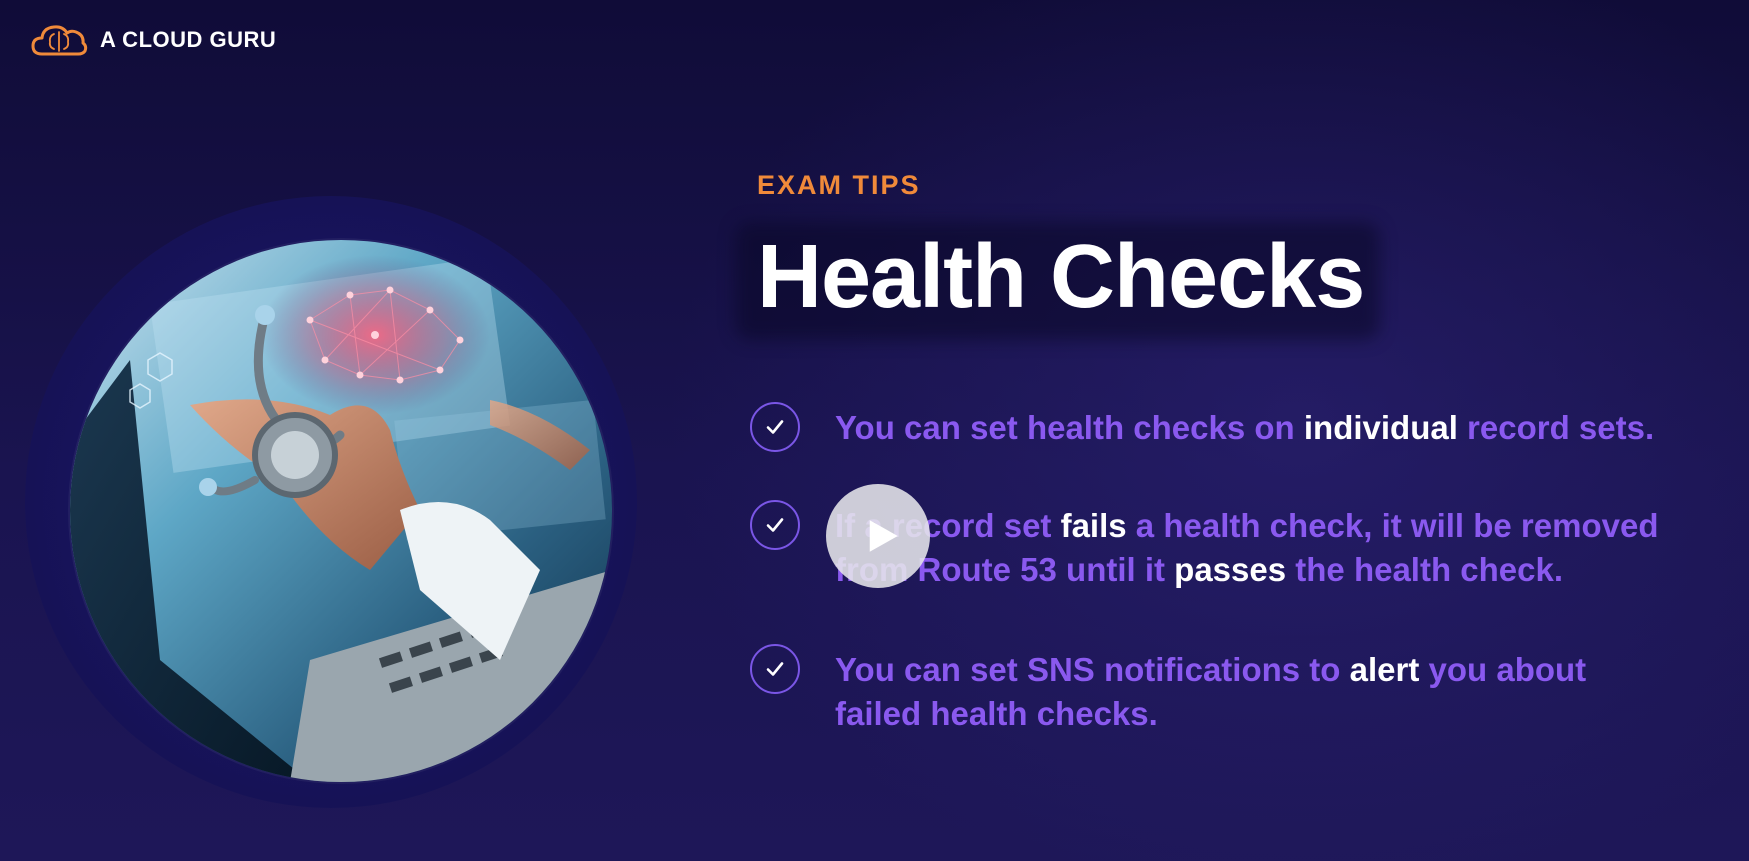  Describe the element at coordinates (59, 40) in the screenshot. I see `cloud-brain-icon` at that location.